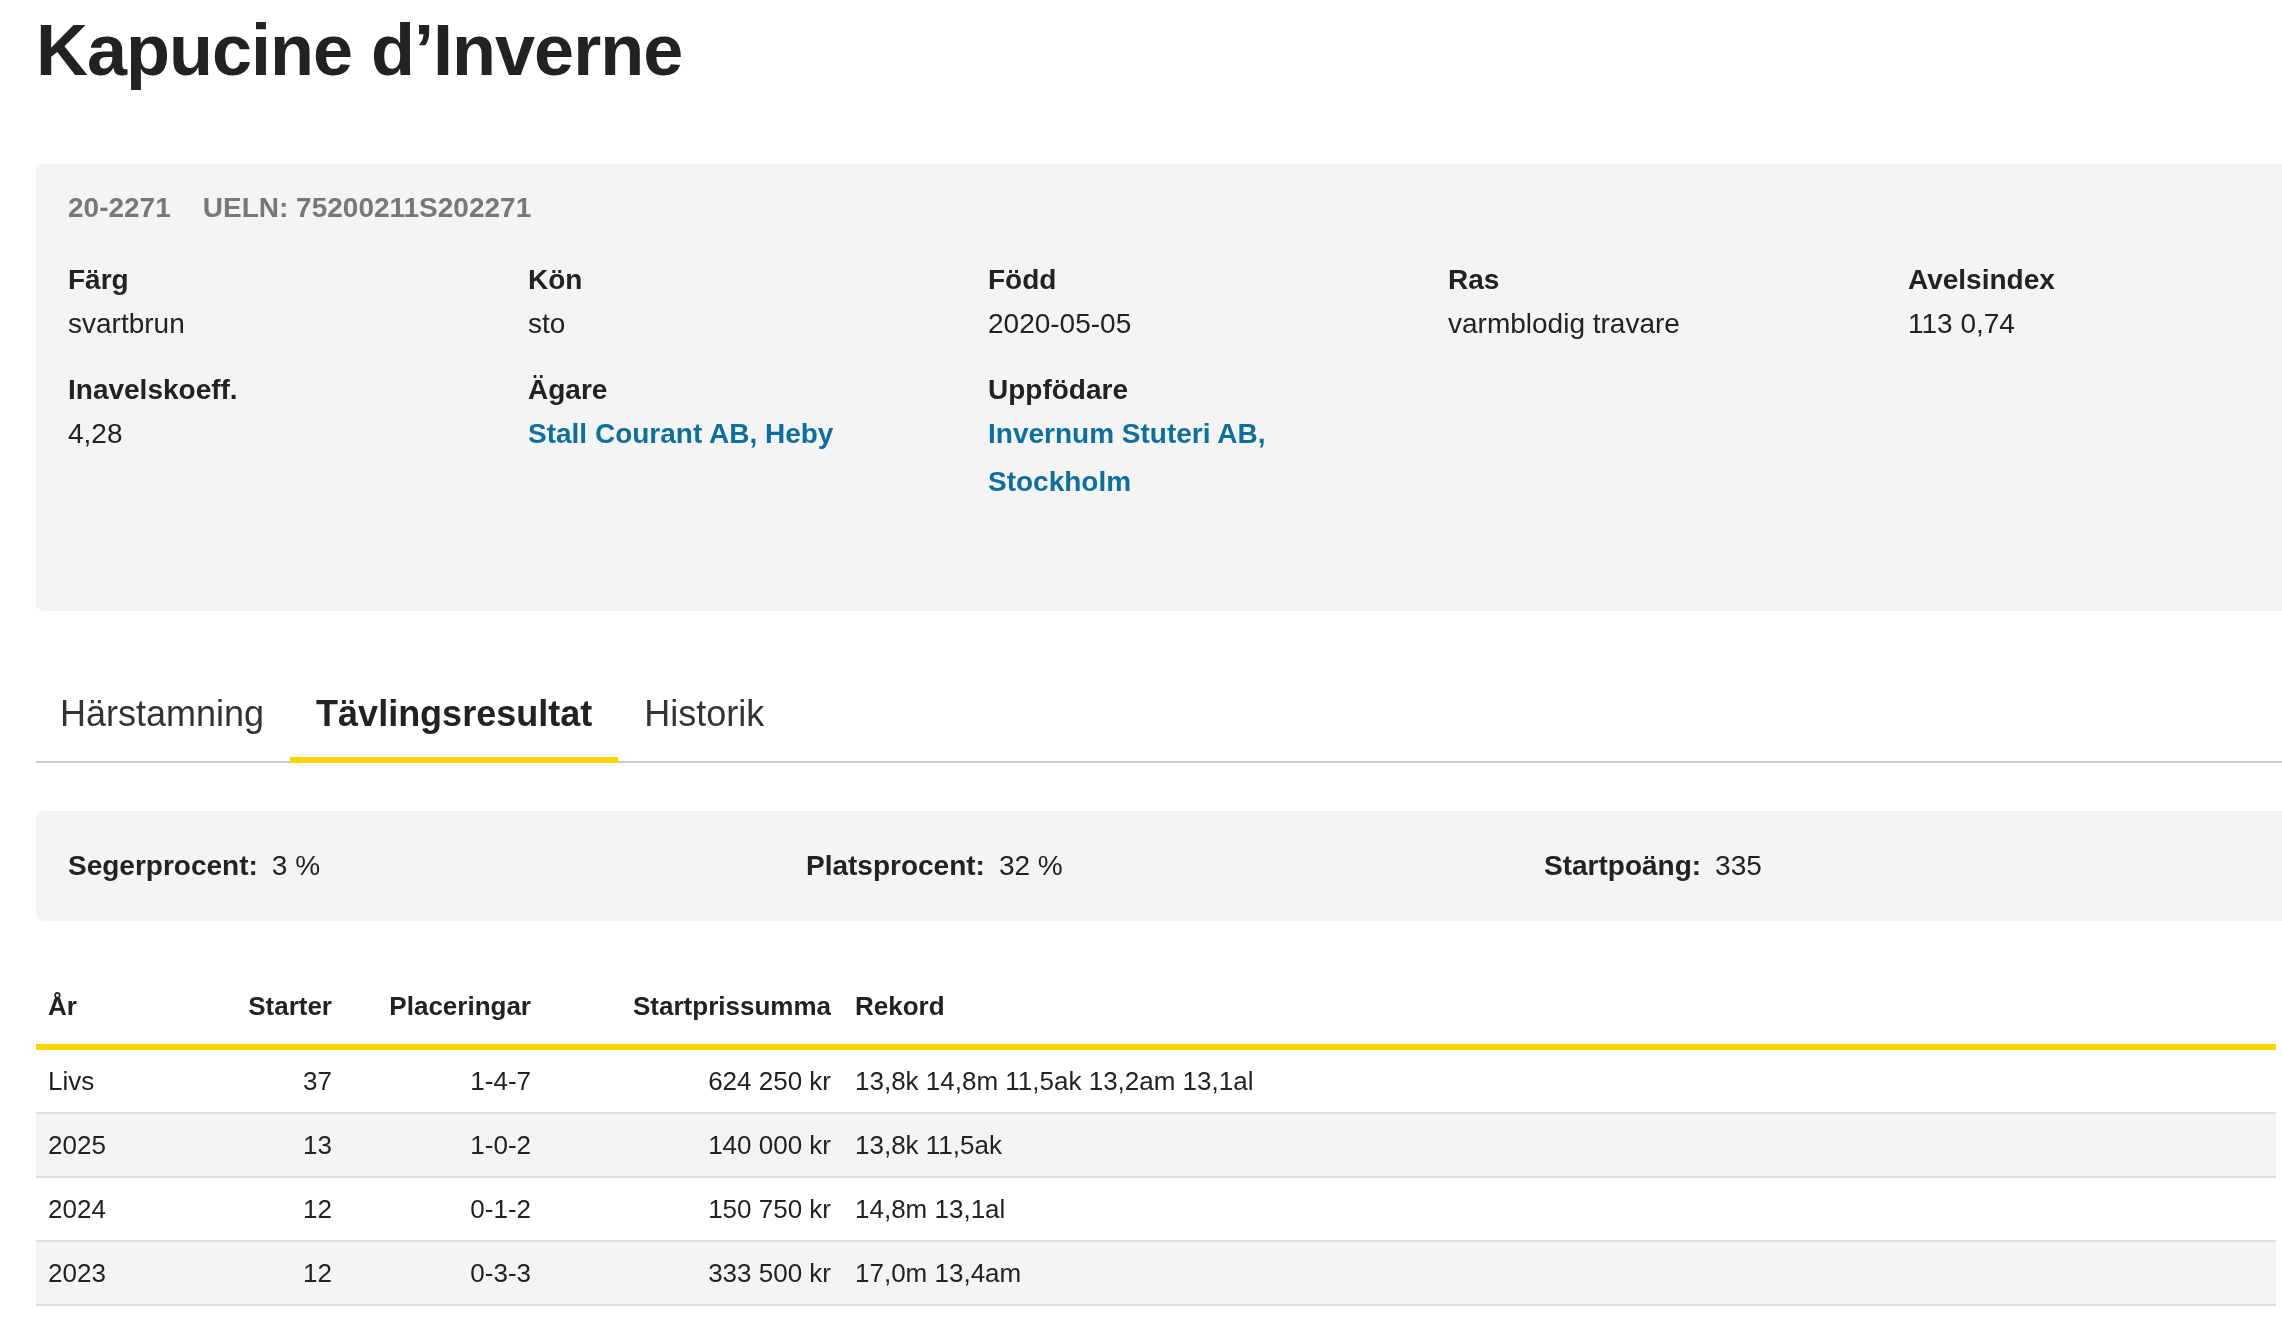  Describe the element at coordinates (108, 1145) in the screenshot. I see `table-cell: 2025` at that location.